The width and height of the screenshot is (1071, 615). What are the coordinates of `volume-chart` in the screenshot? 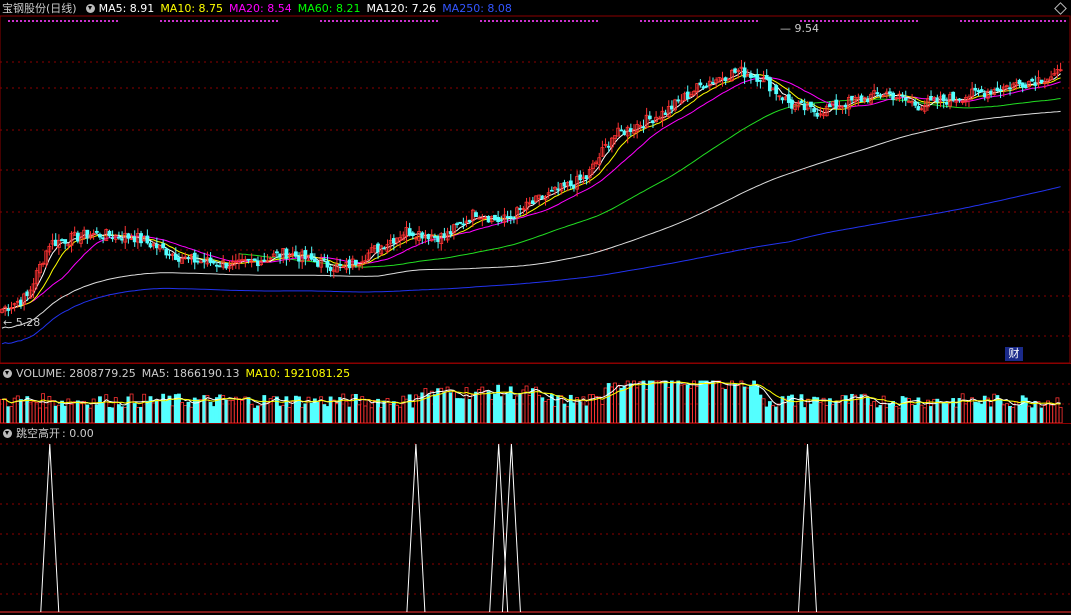 It's located at (535, 394).